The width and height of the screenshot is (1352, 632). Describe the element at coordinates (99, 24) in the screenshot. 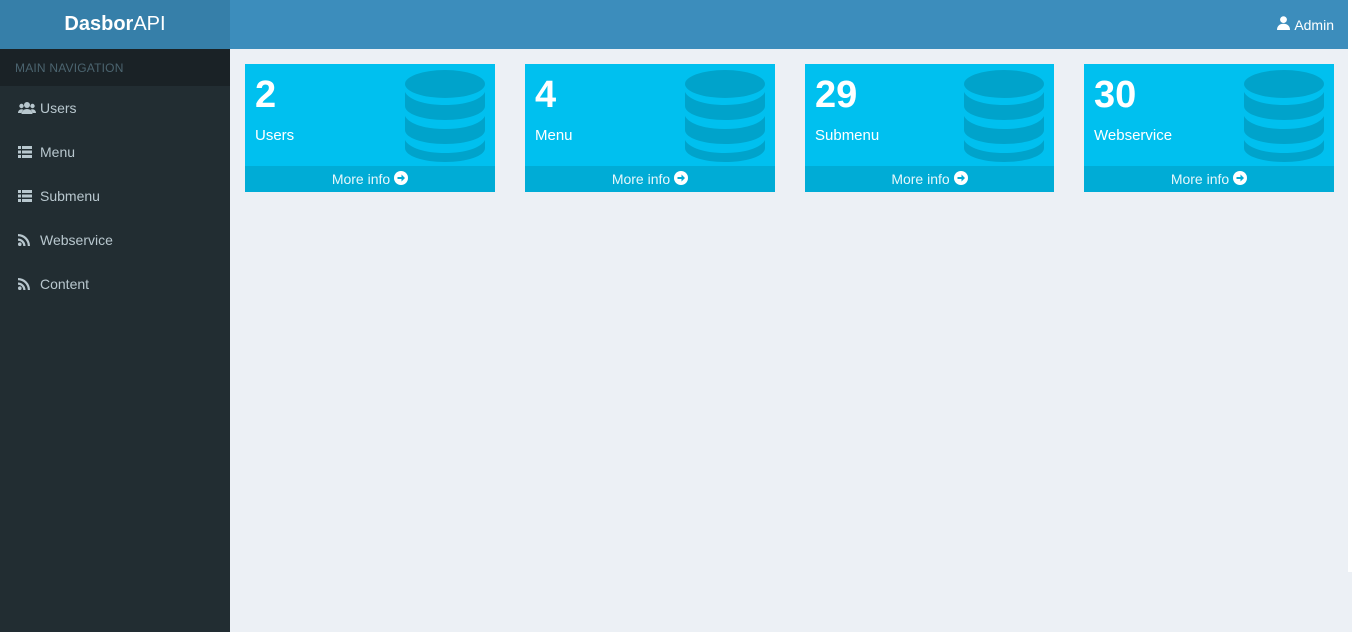

I see `logo-bold-text: Dasbor` at that location.